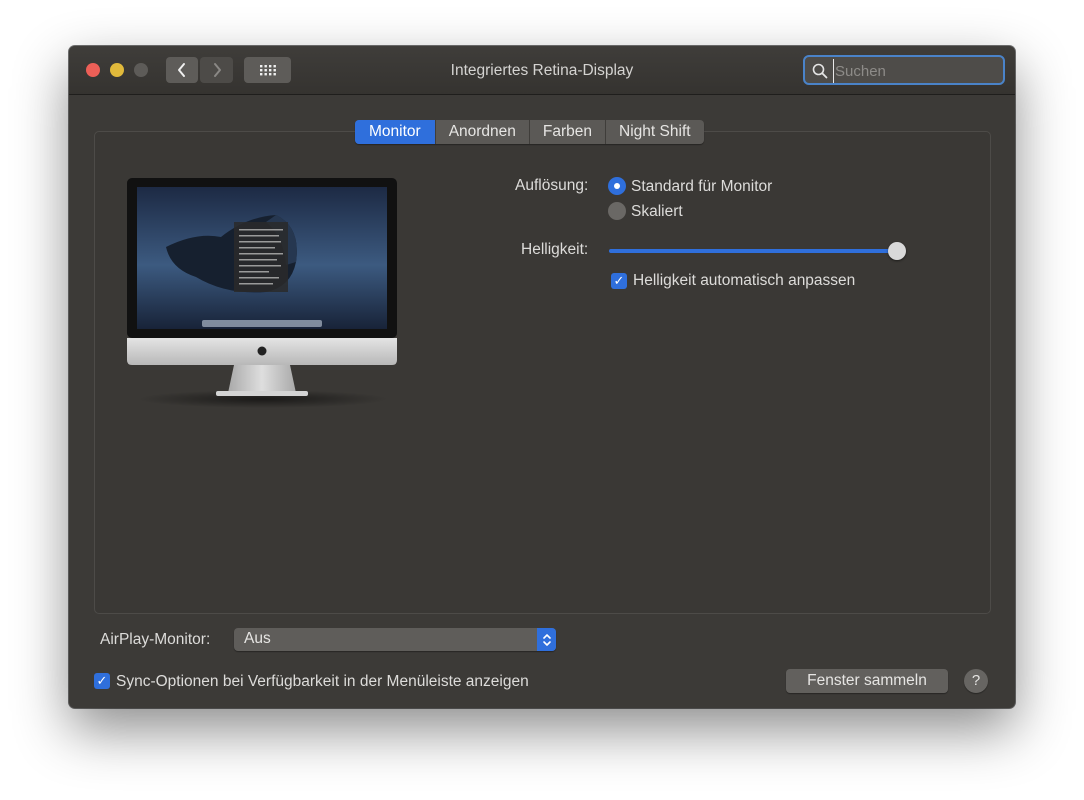  Describe the element at coordinates (915, 71) in the screenshot. I see `search-input` at that location.